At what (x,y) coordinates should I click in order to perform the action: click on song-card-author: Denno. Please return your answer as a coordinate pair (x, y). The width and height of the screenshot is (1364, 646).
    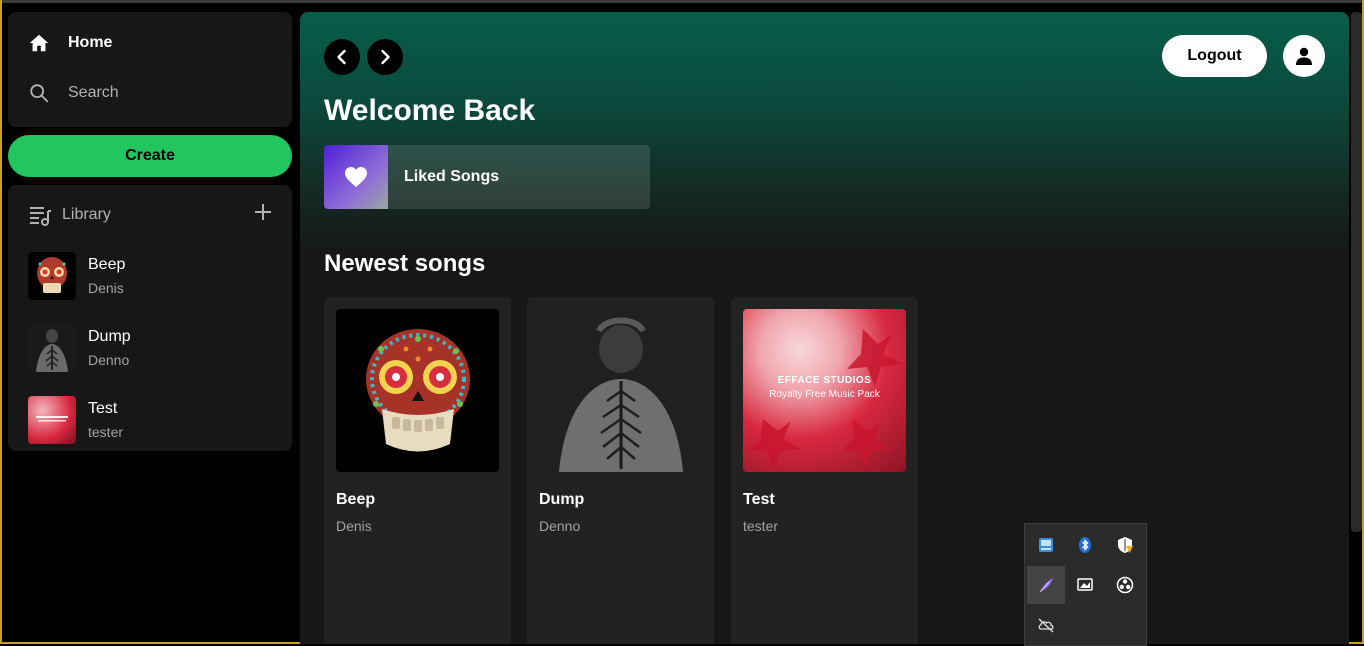
    Looking at the image, I should click on (560, 526).